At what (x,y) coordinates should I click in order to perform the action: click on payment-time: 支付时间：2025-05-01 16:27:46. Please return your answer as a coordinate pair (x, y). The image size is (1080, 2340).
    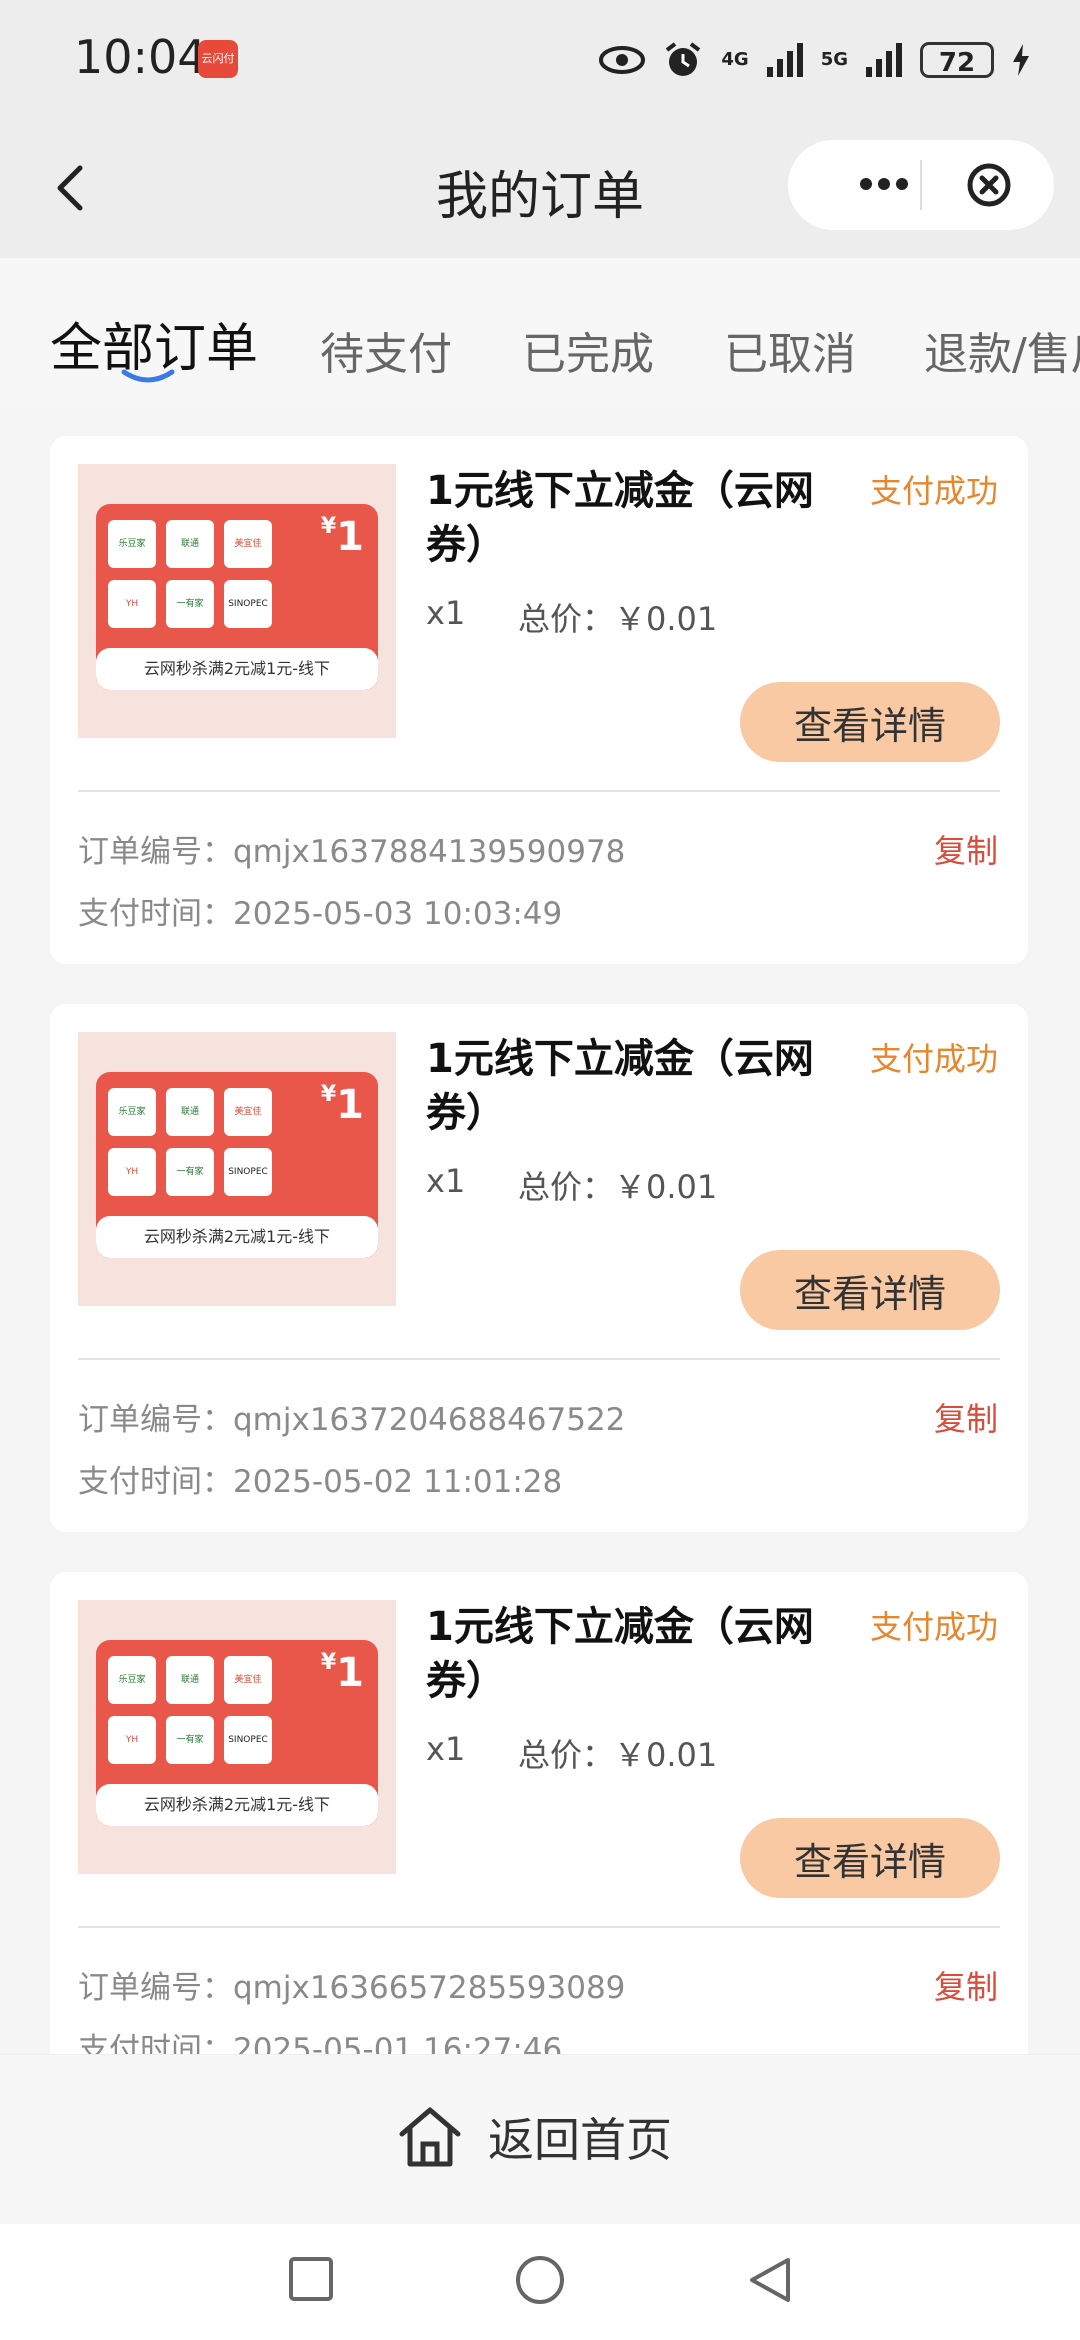
    Looking at the image, I should click on (320, 2039).